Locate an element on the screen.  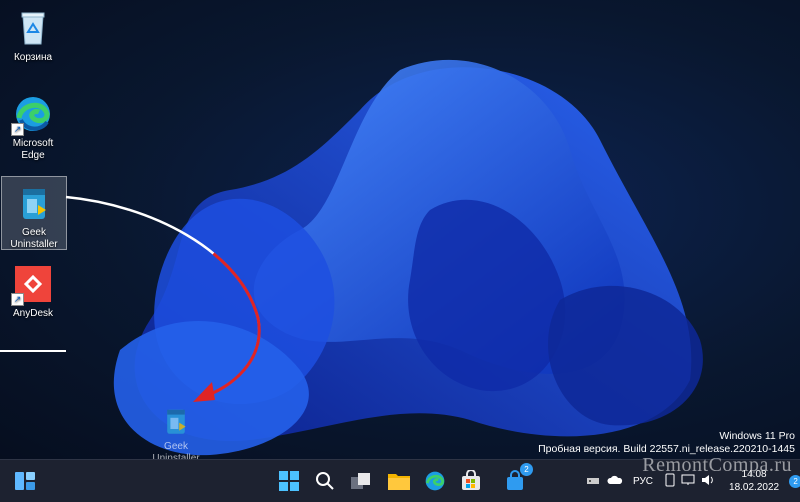
search-button is located at coordinates (325, 481).